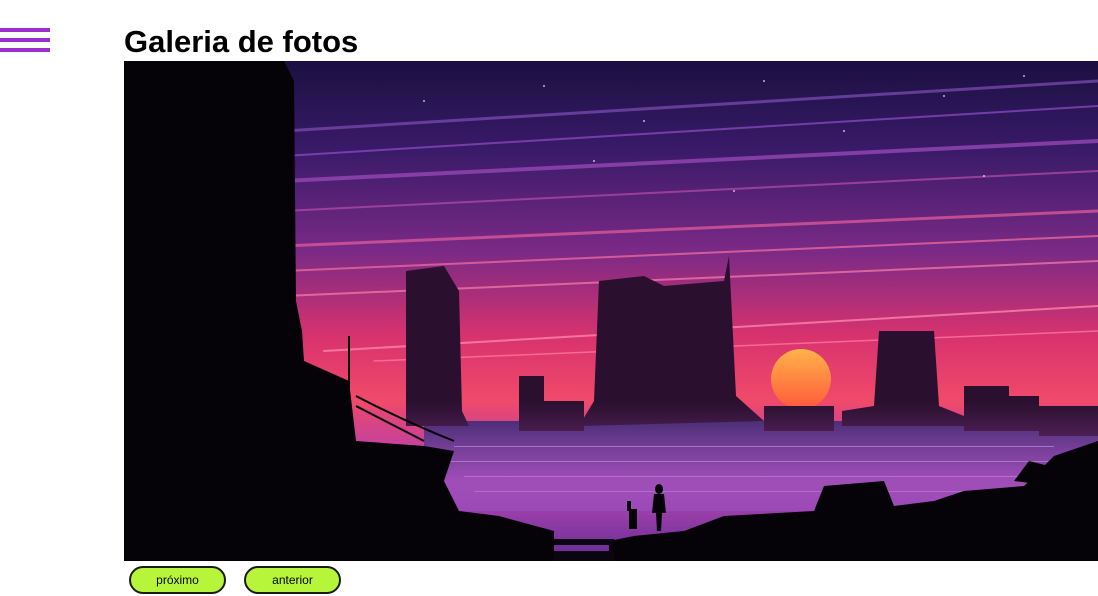  Describe the element at coordinates (292, 580) in the screenshot. I see `previous-button: anterior` at that location.